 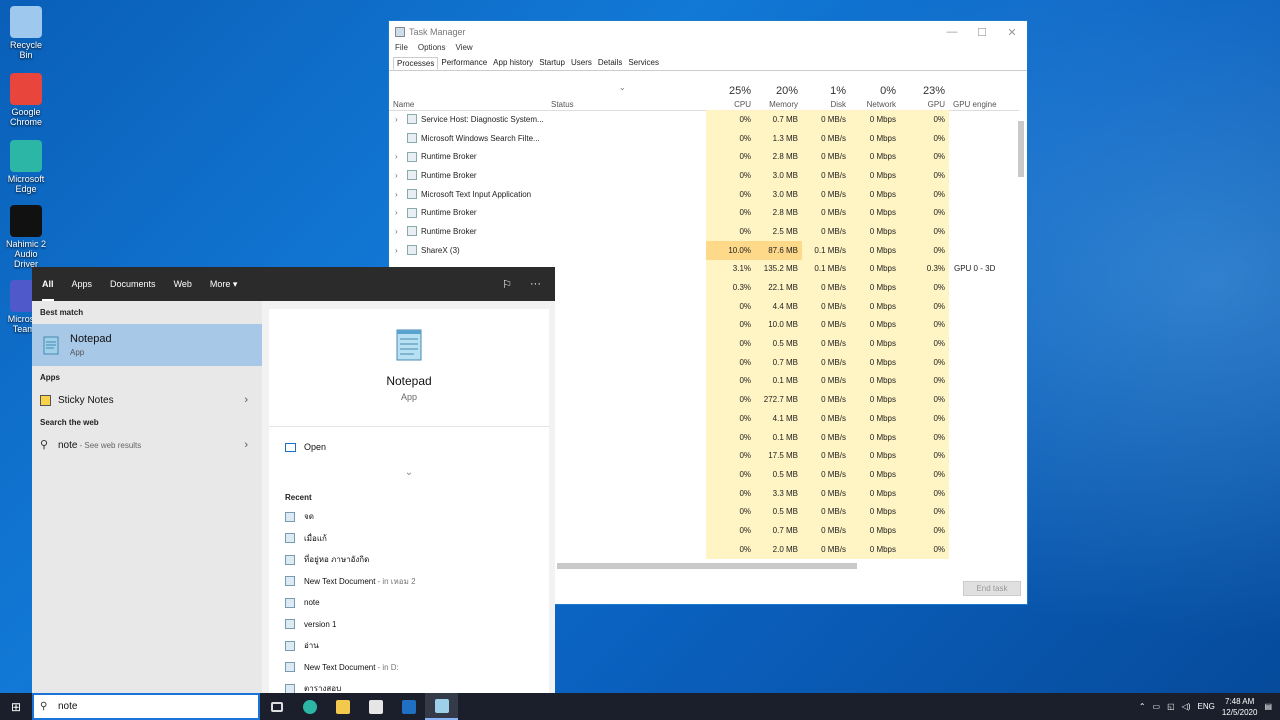 What do you see at coordinates (26, 100) in the screenshot?
I see `desktop-icon: Google Chrome` at bounding box center [26, 100].